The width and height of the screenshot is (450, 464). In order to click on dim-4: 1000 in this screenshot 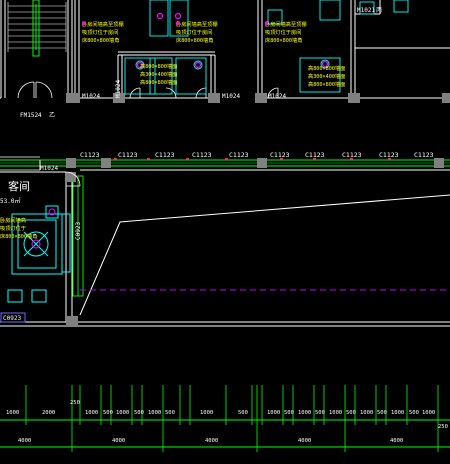, I will do `click(91, 413)`.